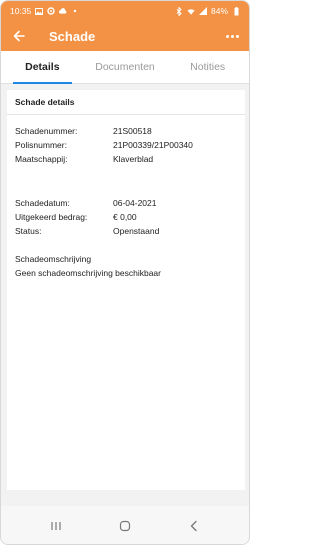  Describe the element at coordinates (72, 36) in the screenshot. I see `page-title: Schade` at that location.